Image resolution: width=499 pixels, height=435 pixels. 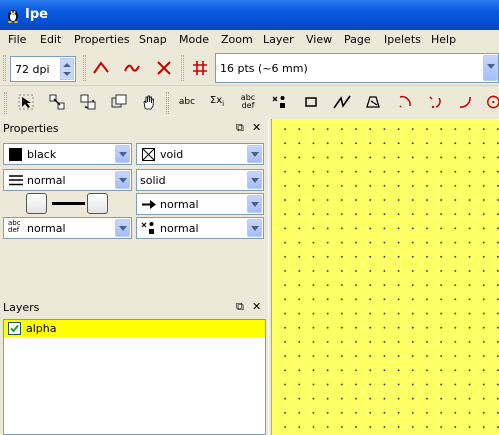 I want to click on polygon-mode-button, so click(x=373, y=102).